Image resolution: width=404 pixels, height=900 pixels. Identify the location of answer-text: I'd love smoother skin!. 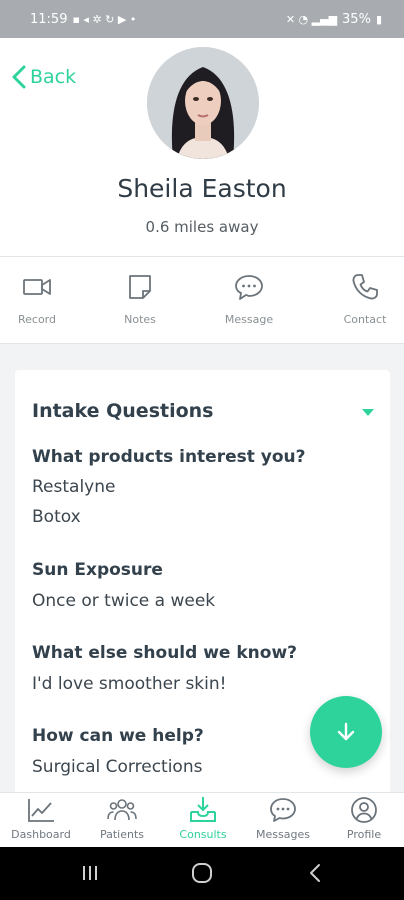
(129, 684).